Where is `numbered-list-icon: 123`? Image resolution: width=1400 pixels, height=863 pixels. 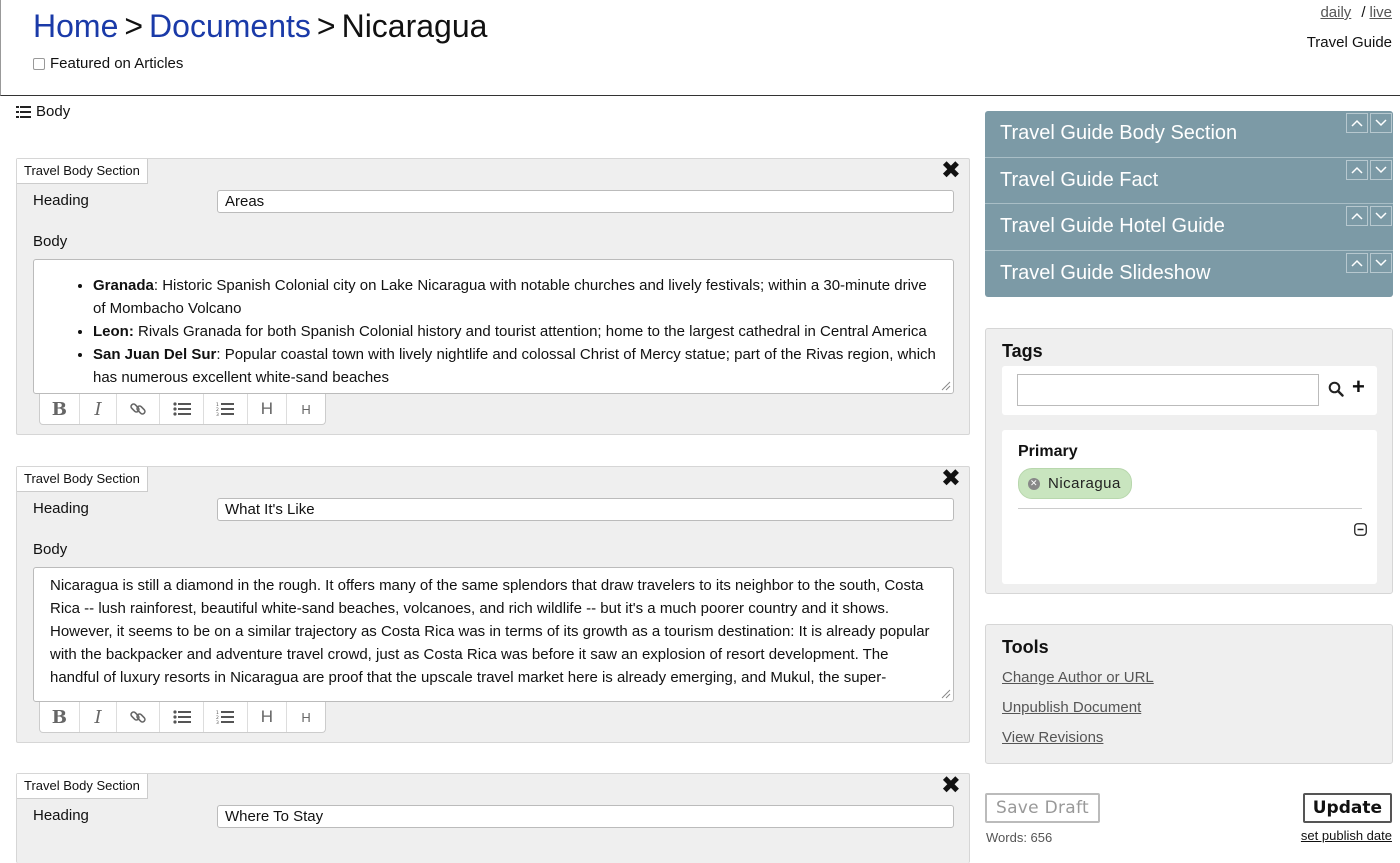 numbered-list-icon: 123 is located at coordinates (225, 717).